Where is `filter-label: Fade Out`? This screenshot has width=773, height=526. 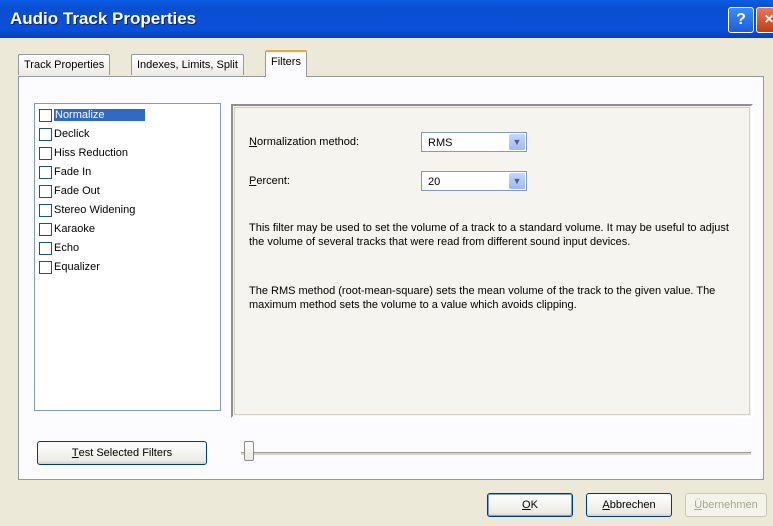
filter-label: Fade Out is located at coordinates (77, 191).